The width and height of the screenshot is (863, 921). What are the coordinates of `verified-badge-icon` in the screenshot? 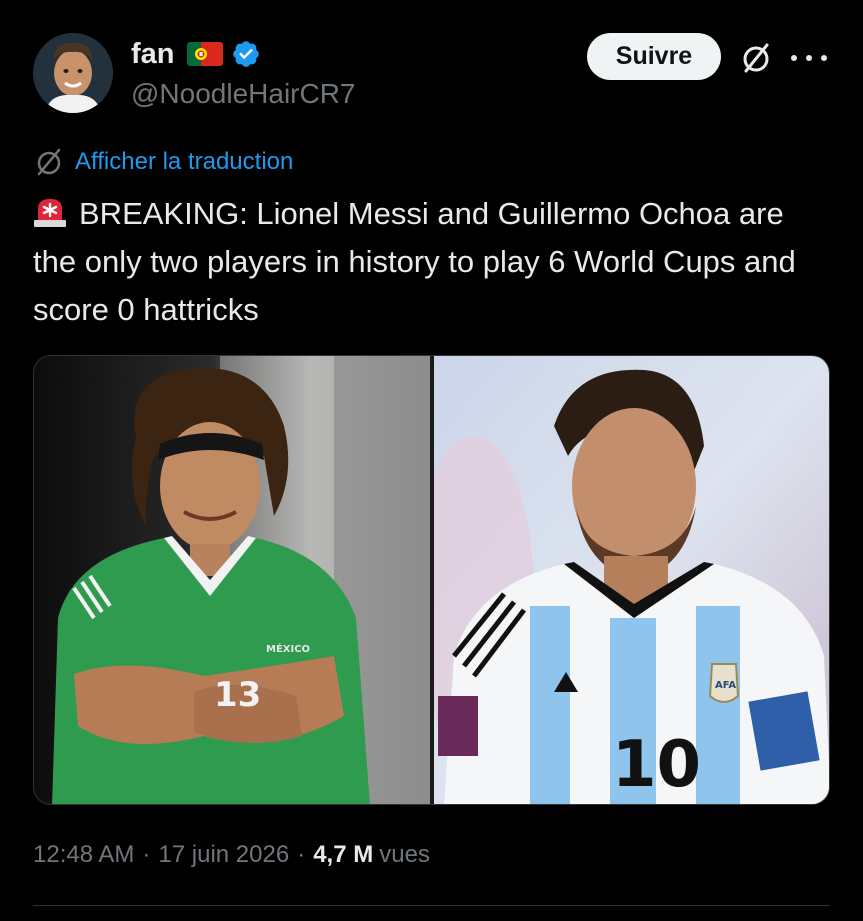 It's located at (246, 54).